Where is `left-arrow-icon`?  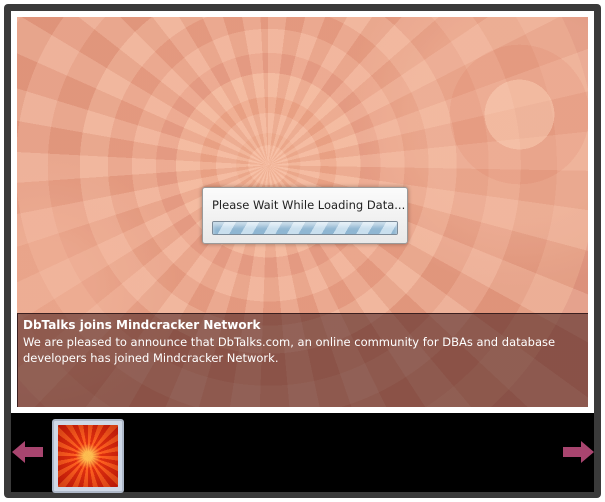 left-arrow-icon is located at coordinates (27, 452).